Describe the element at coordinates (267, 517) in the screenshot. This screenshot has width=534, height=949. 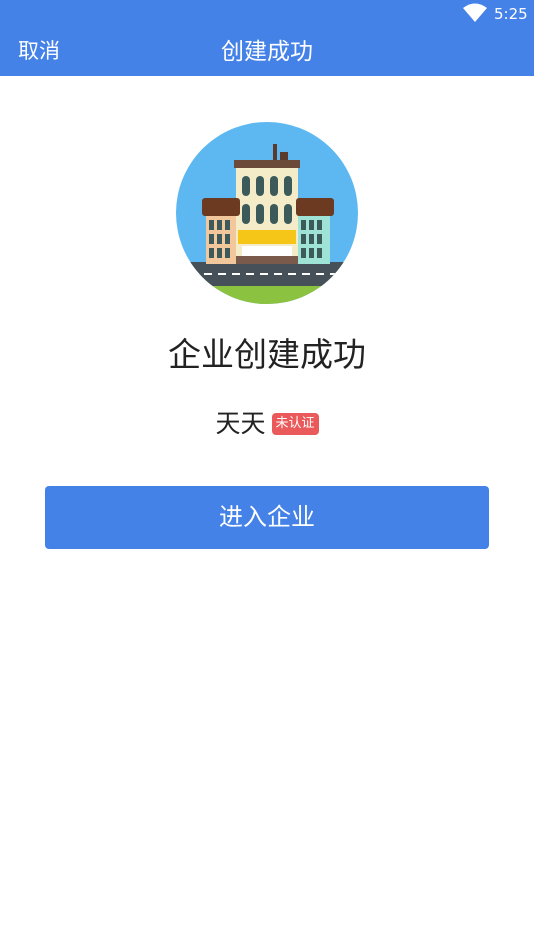
I see `enter-company-button: 进入企业` at that location.